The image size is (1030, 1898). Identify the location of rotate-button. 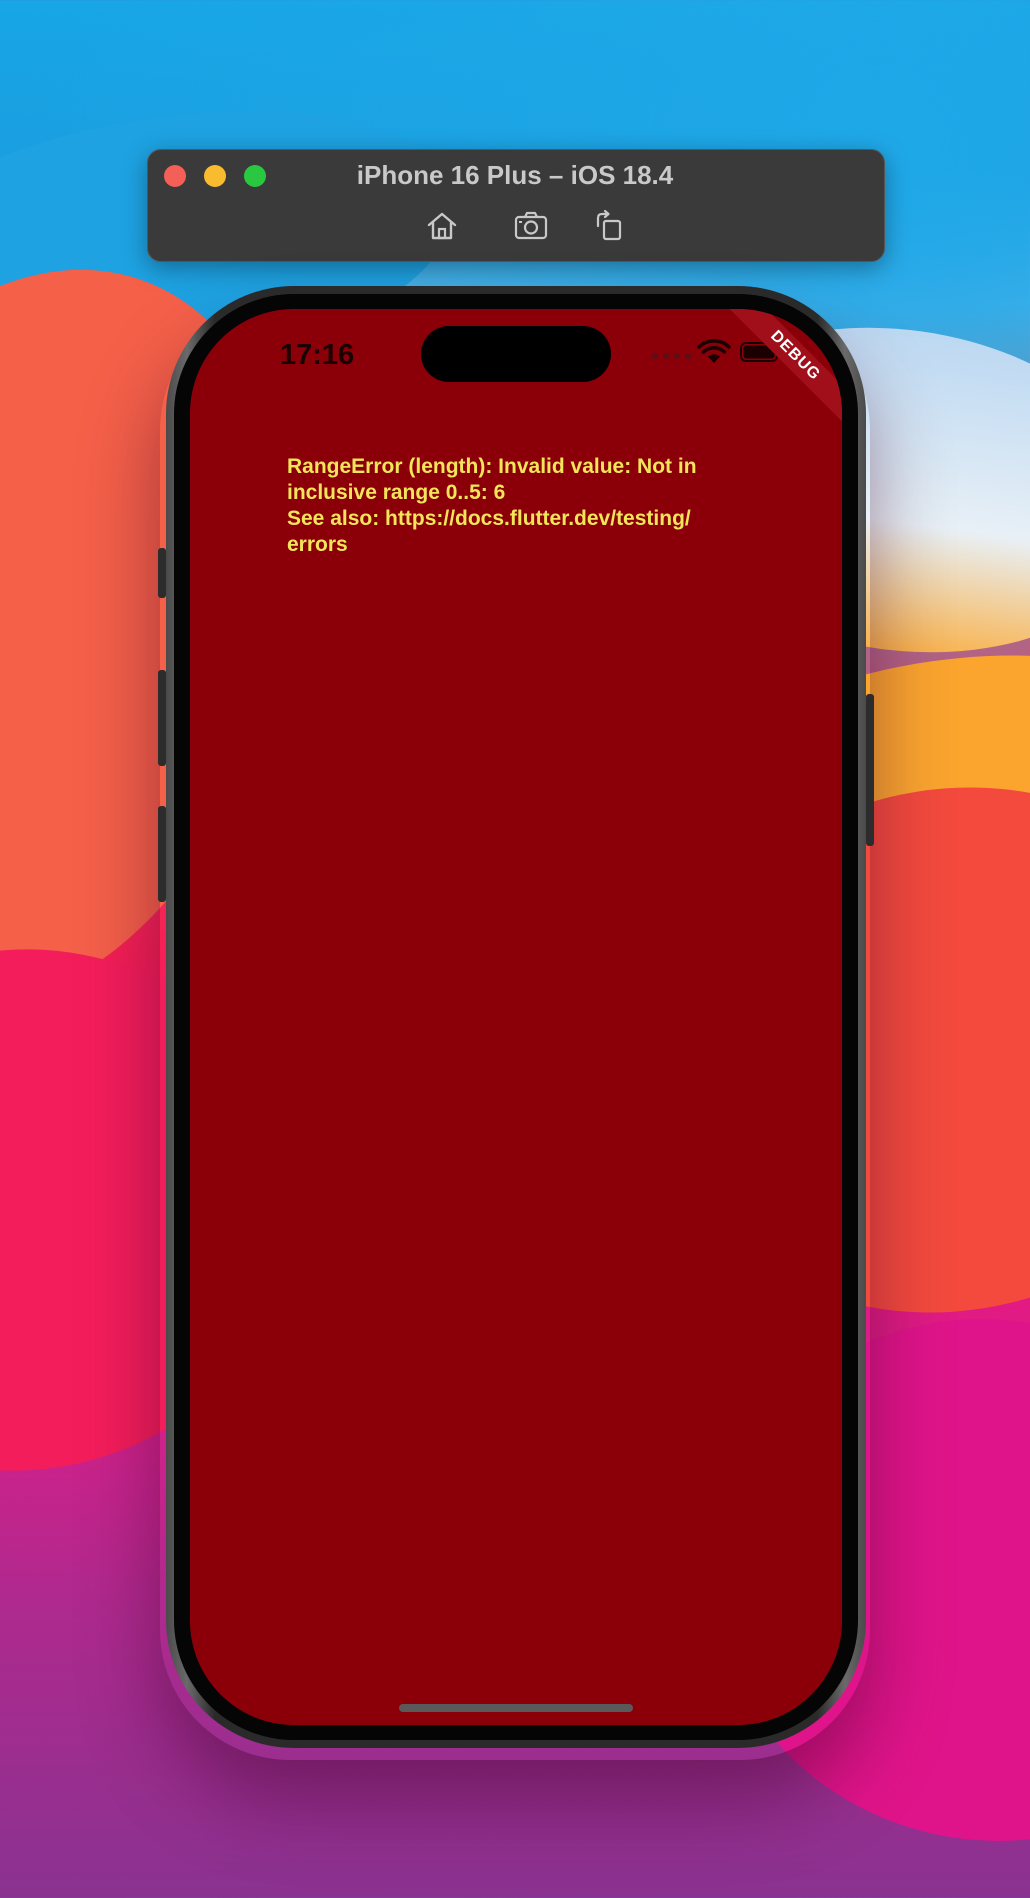
(610, 226).